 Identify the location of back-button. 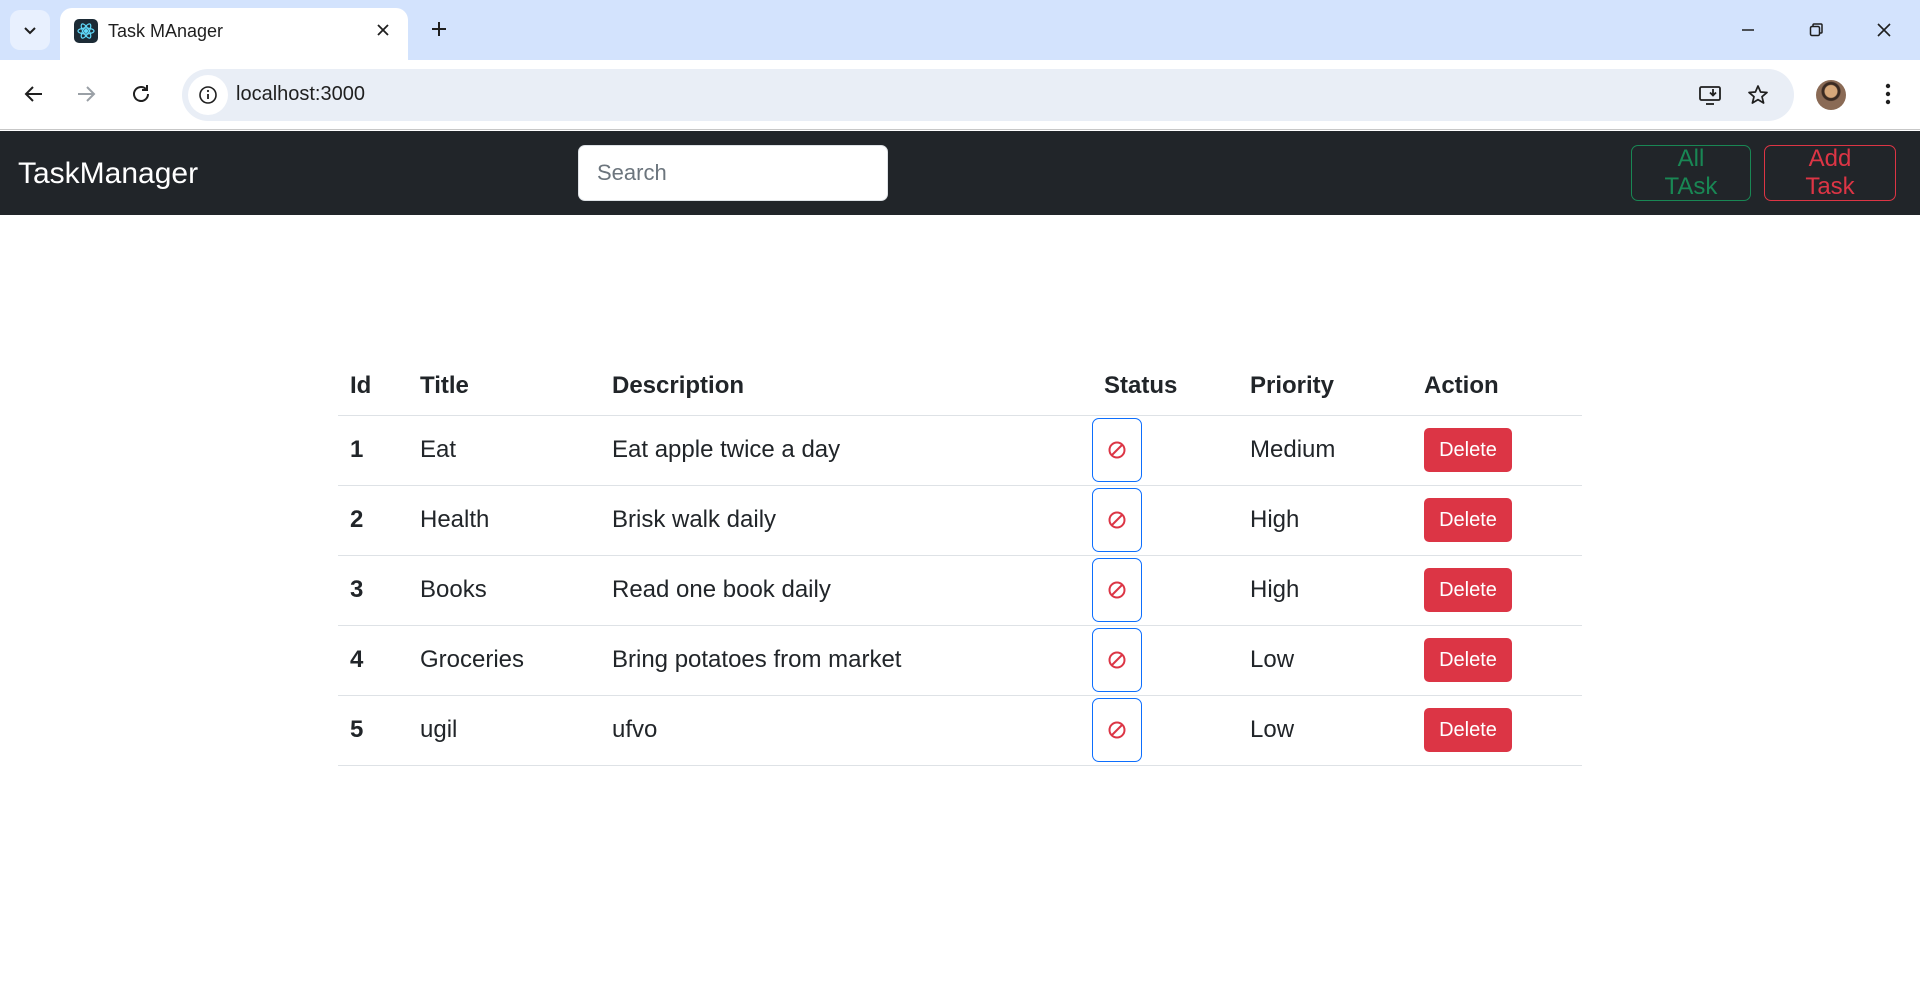
(34, 94).